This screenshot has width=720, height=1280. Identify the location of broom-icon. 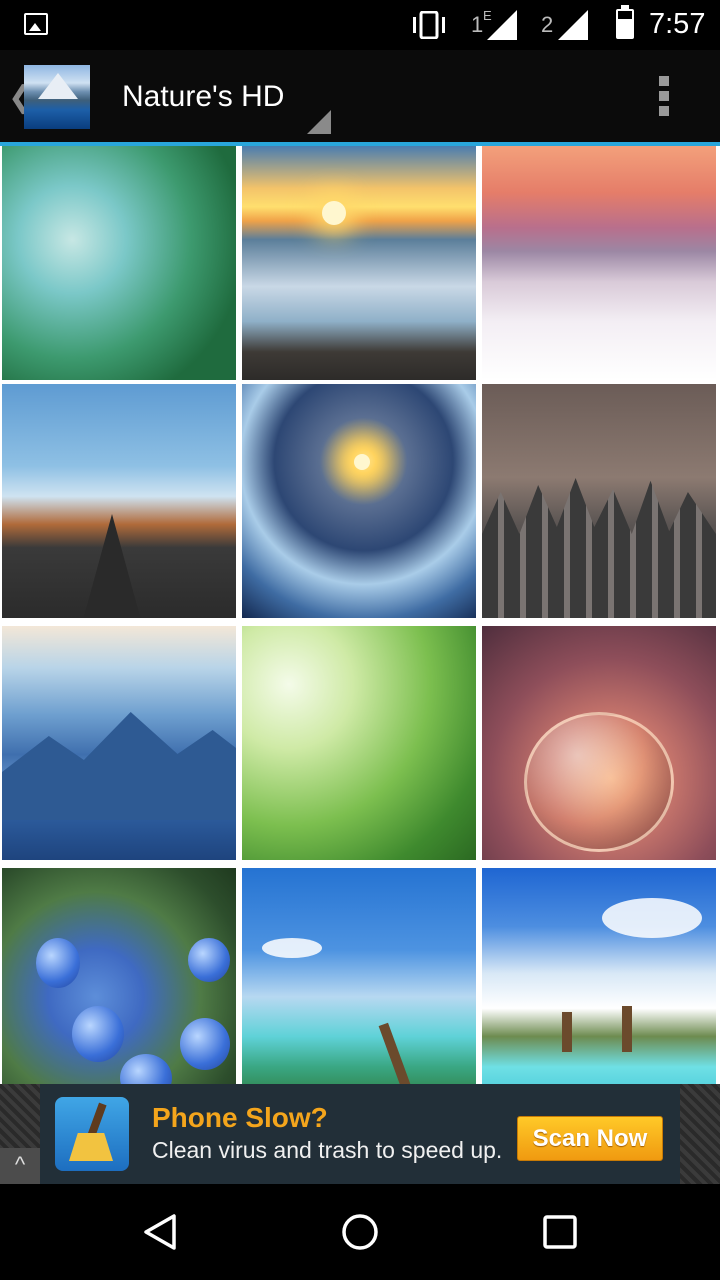
(92, 1134).